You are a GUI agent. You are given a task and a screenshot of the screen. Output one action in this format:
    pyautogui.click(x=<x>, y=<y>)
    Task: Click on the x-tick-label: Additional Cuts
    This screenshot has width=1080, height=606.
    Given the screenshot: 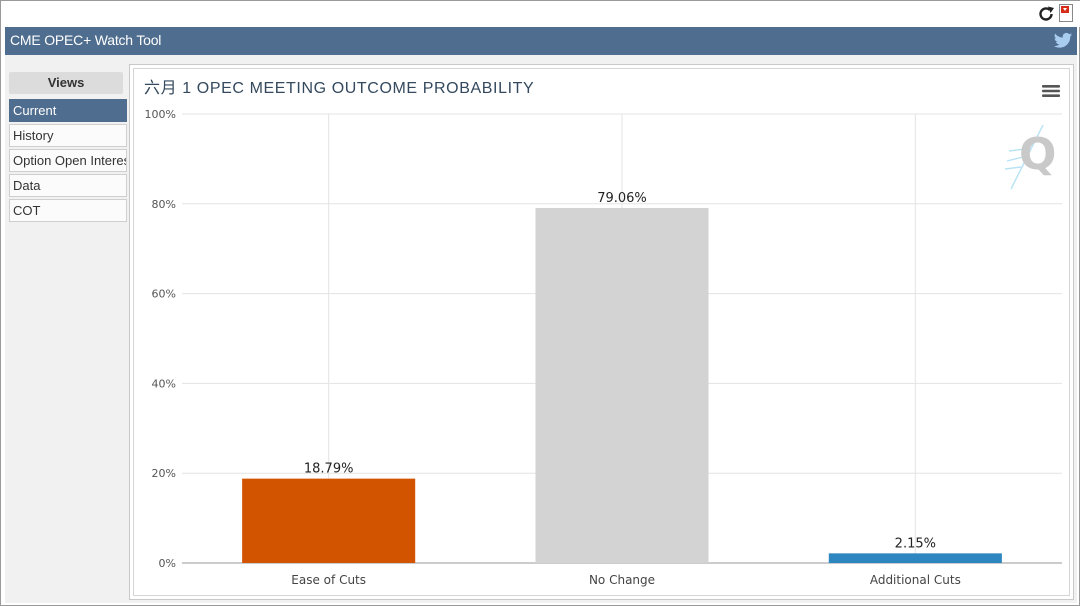 What is the action you would take?
    pyautogui.click(x=915, y=580)
    